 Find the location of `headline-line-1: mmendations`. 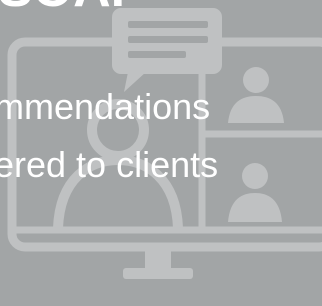

headline-line-1: mmendations is located at coordinates (105, 106).